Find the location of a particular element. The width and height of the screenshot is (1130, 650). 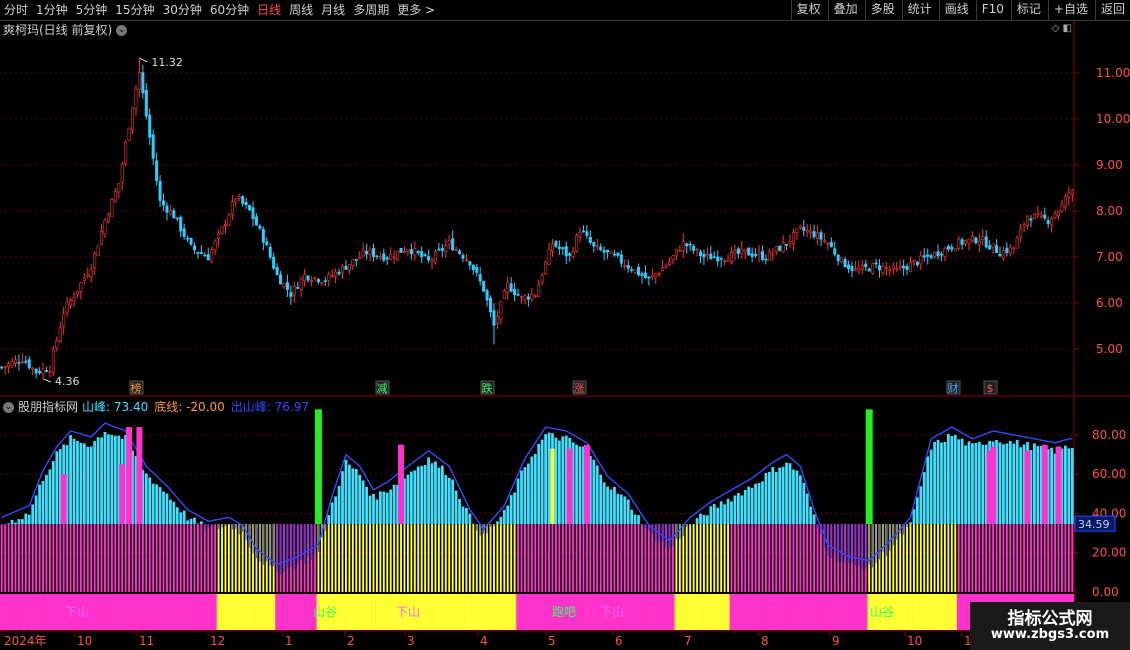

green-signal-bar is located at coordinates (869, 467).